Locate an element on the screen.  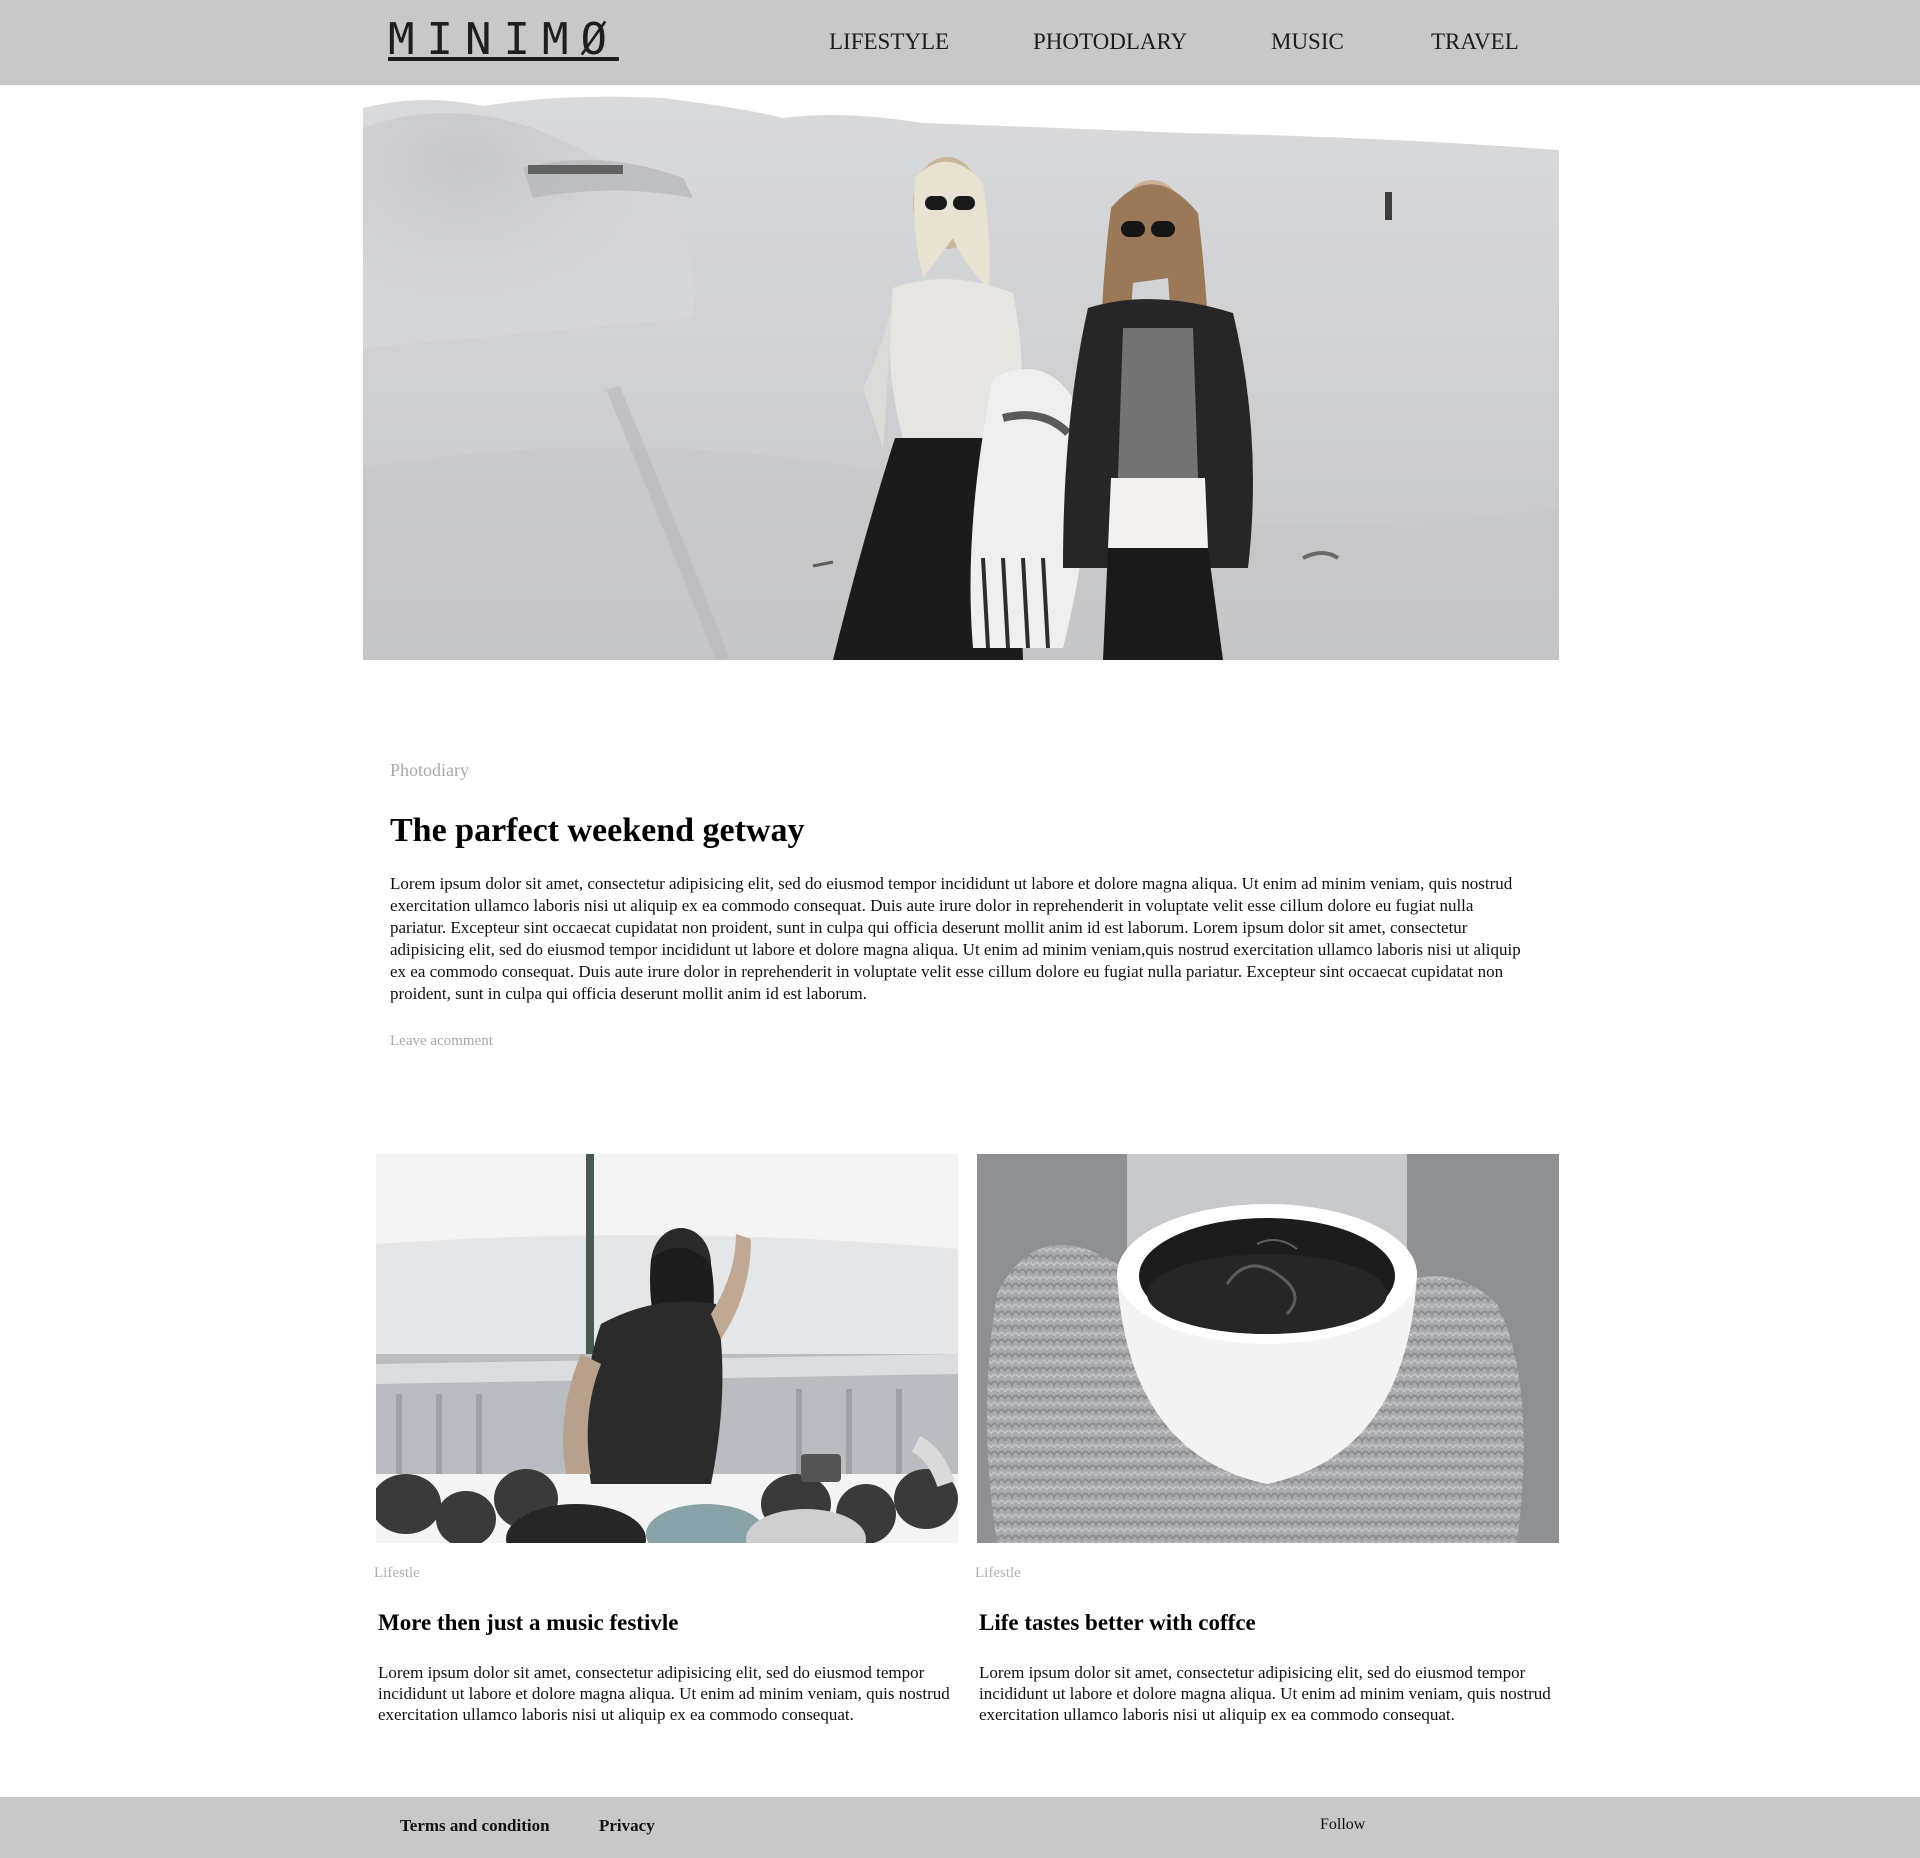
site-header: MINIMØ LIFESTYLE PHOTODLARY MUSIC TRAVEL is located at coordinates (960, 42).